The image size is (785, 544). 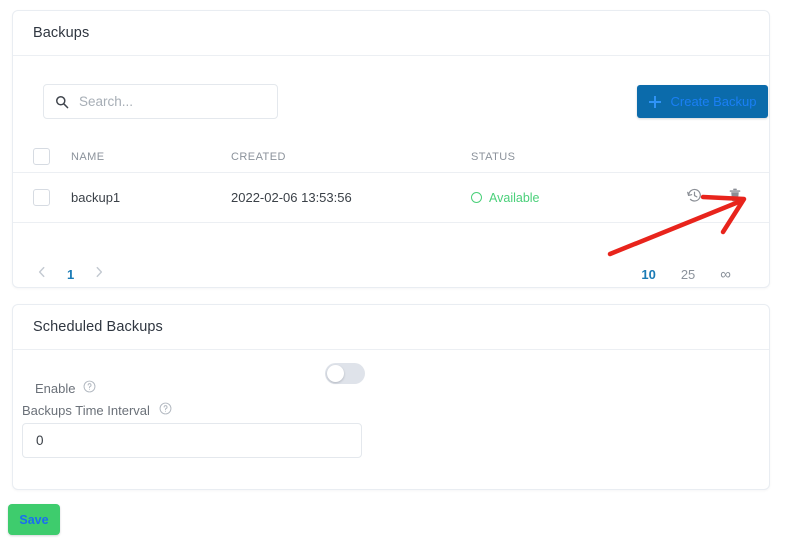 I want to click on interval-input, so click(x=192, y=440).